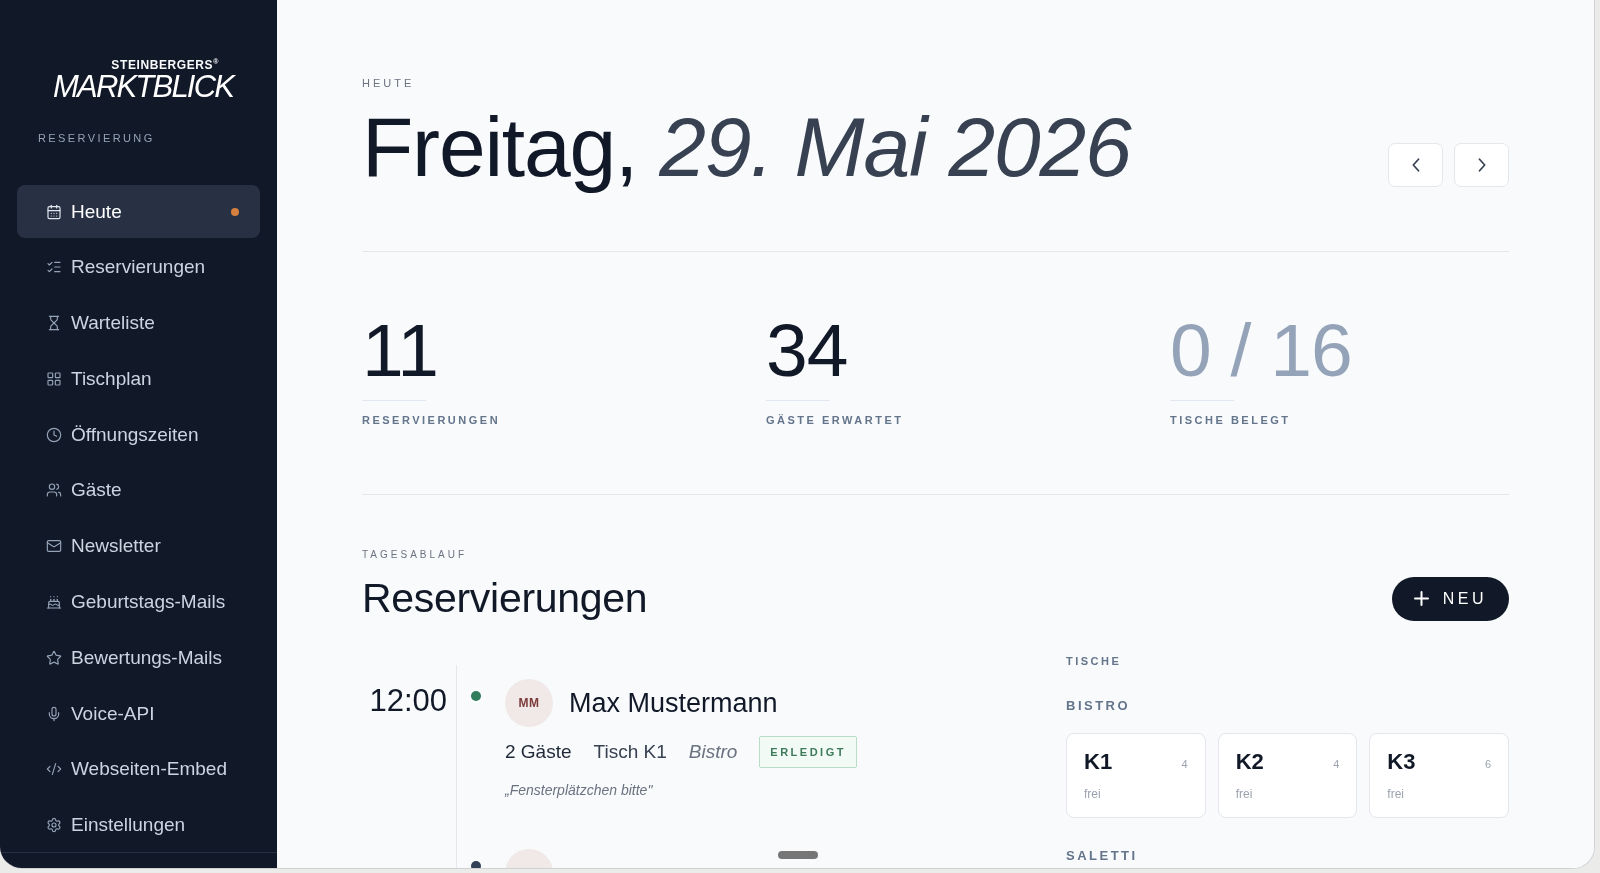  What do you see at coordinates (138, 714) in the screenshot?
I see `sidebar-item: Voice-API` at bounding box center [138, 714].